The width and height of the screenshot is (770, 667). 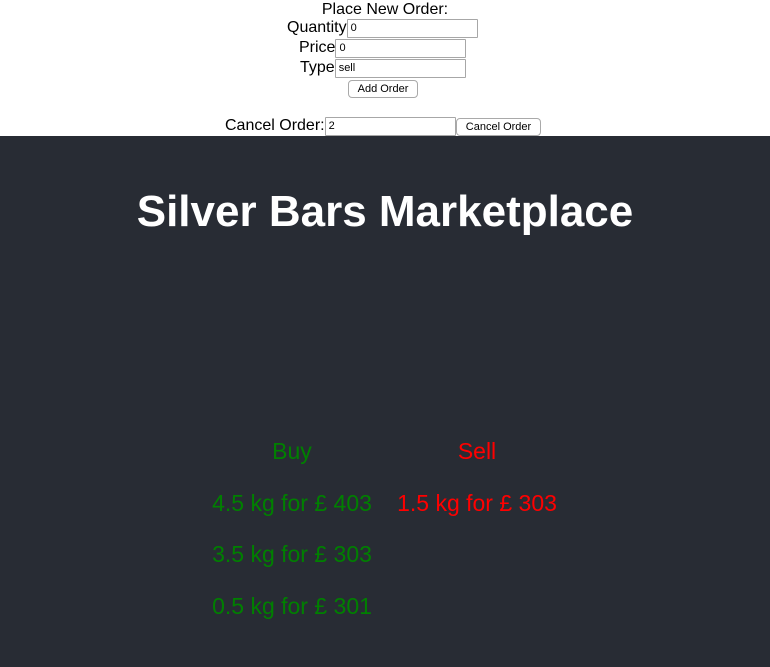 What do you see at coordinates (317, 27) in the screenshot?
I see `quantity-label: Quantity` at bounding box center [317, 27].